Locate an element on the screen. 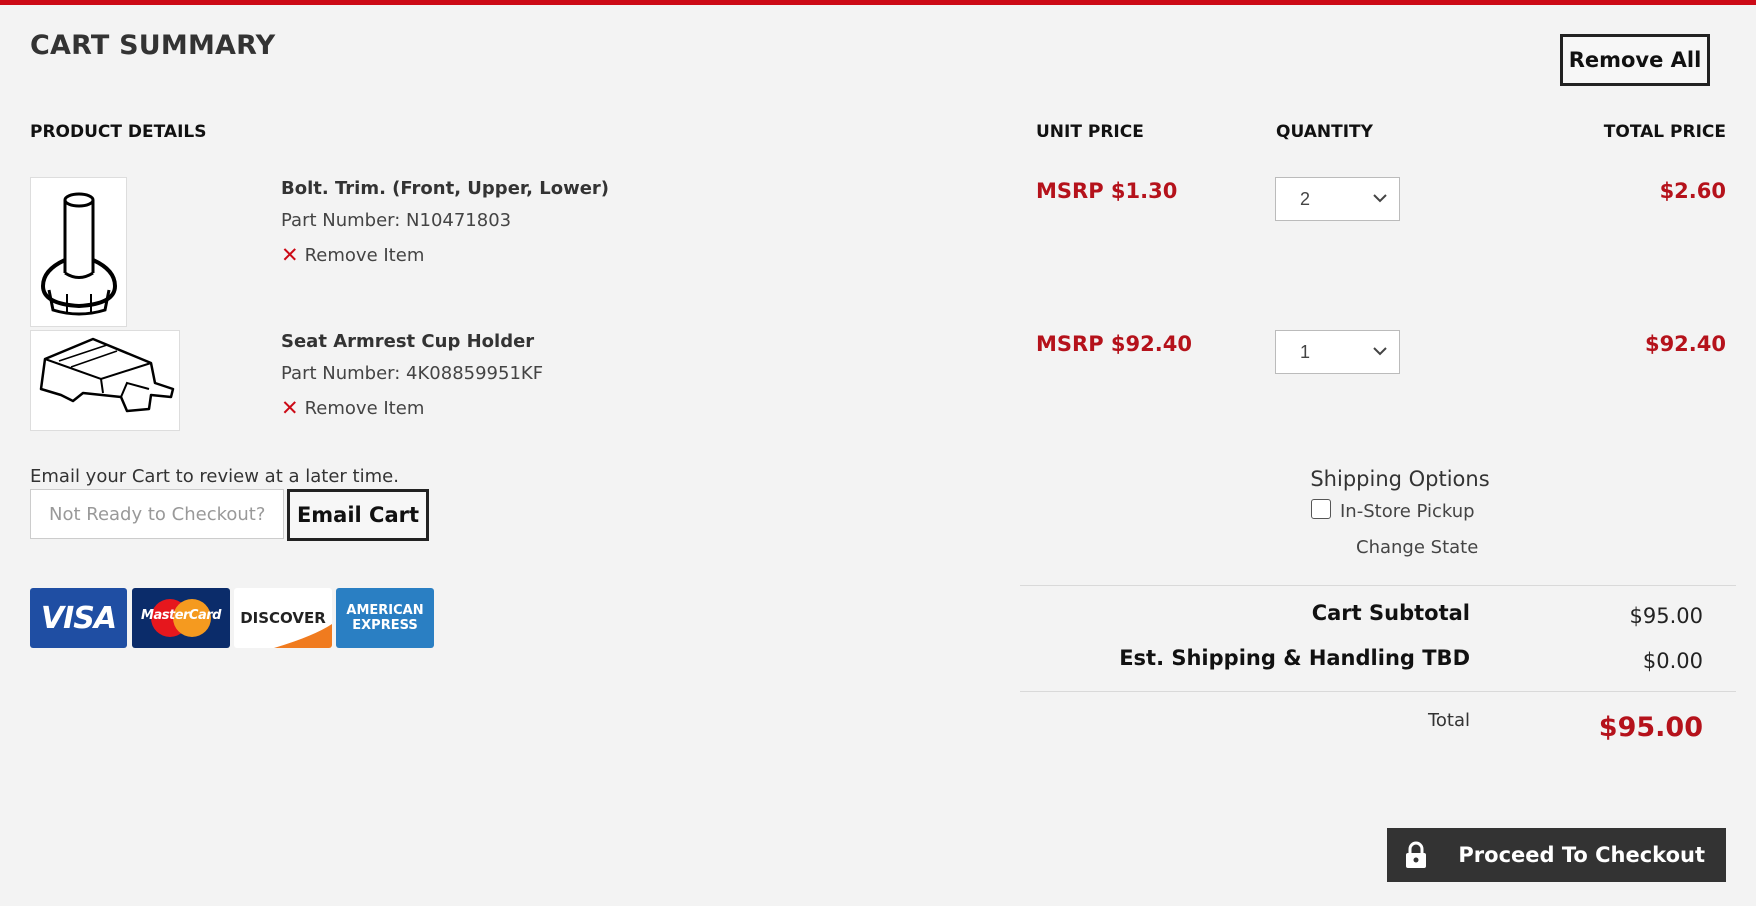 This screenshot has height=906, width=1756. product-name: Bolt. Trim. (Front, Upper, Lower) is located at coordinates (445, 188).